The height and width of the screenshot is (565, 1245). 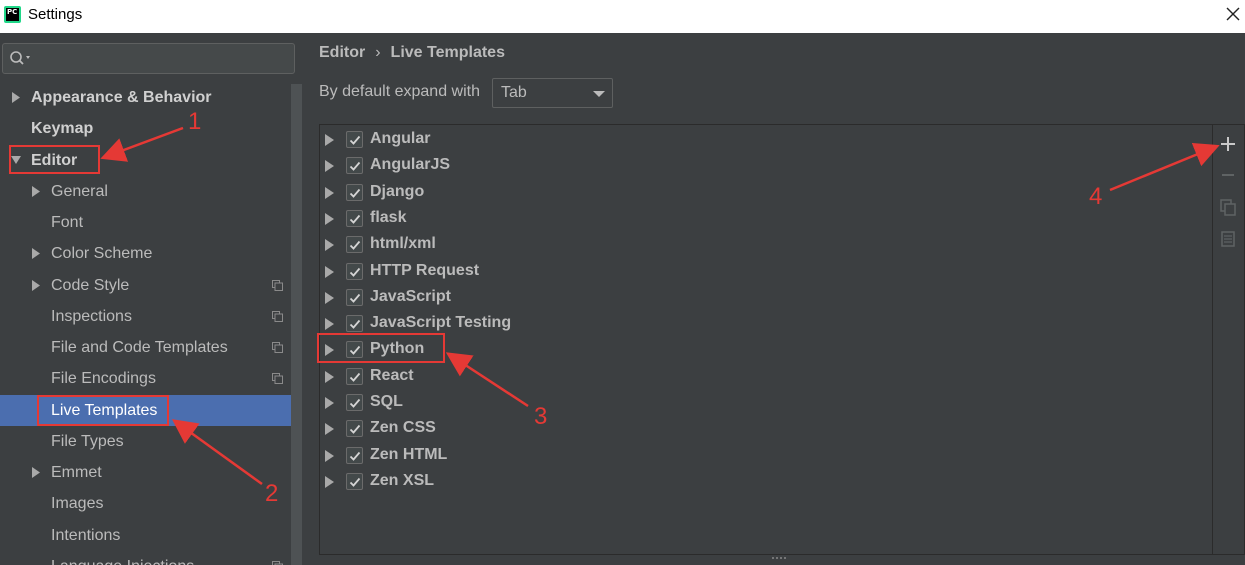 What do you see at coordinates (91, 316) in the screenshot?
I see `sidebar-item-label: Inspections` at bounding box center [91, 316].